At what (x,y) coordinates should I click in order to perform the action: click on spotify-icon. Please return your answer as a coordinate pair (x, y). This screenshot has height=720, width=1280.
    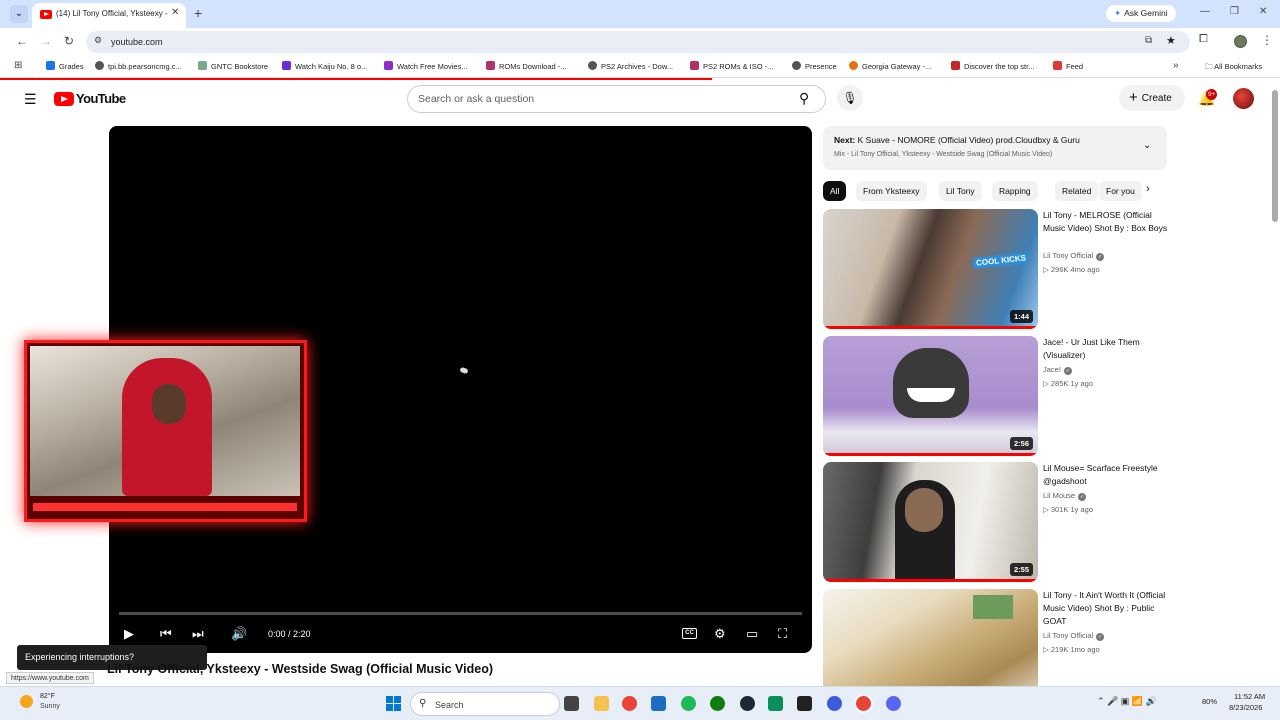
    Looking at the image, I should click on (688, 703).